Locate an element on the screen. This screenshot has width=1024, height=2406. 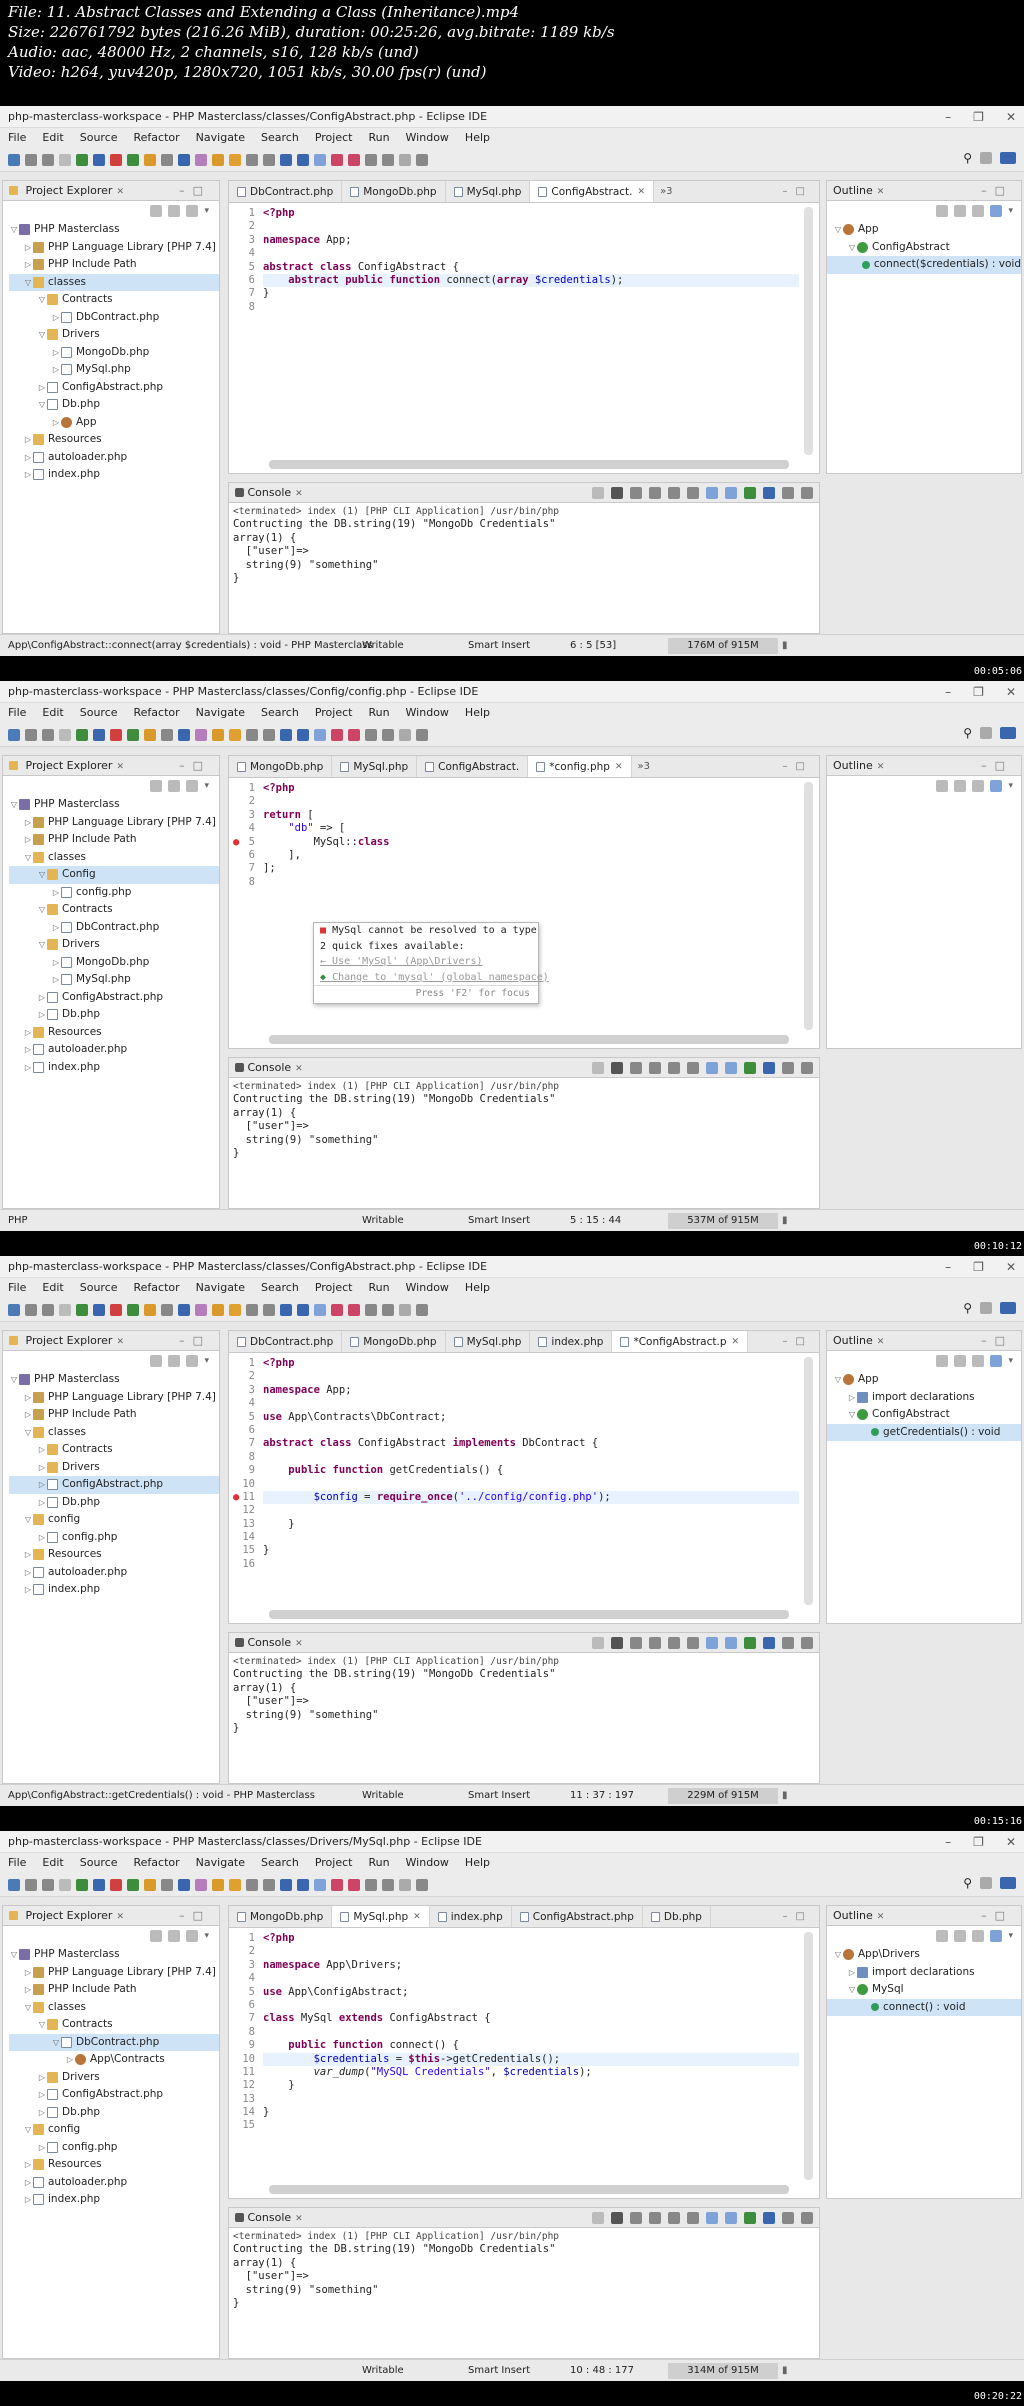
project-explorer-tab: Project Explorer ✕ –□ is located at coordinates (111, 1341).